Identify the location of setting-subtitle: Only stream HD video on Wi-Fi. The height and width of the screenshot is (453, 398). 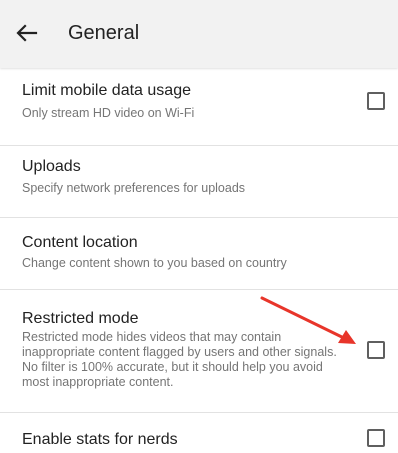
(108, 113).